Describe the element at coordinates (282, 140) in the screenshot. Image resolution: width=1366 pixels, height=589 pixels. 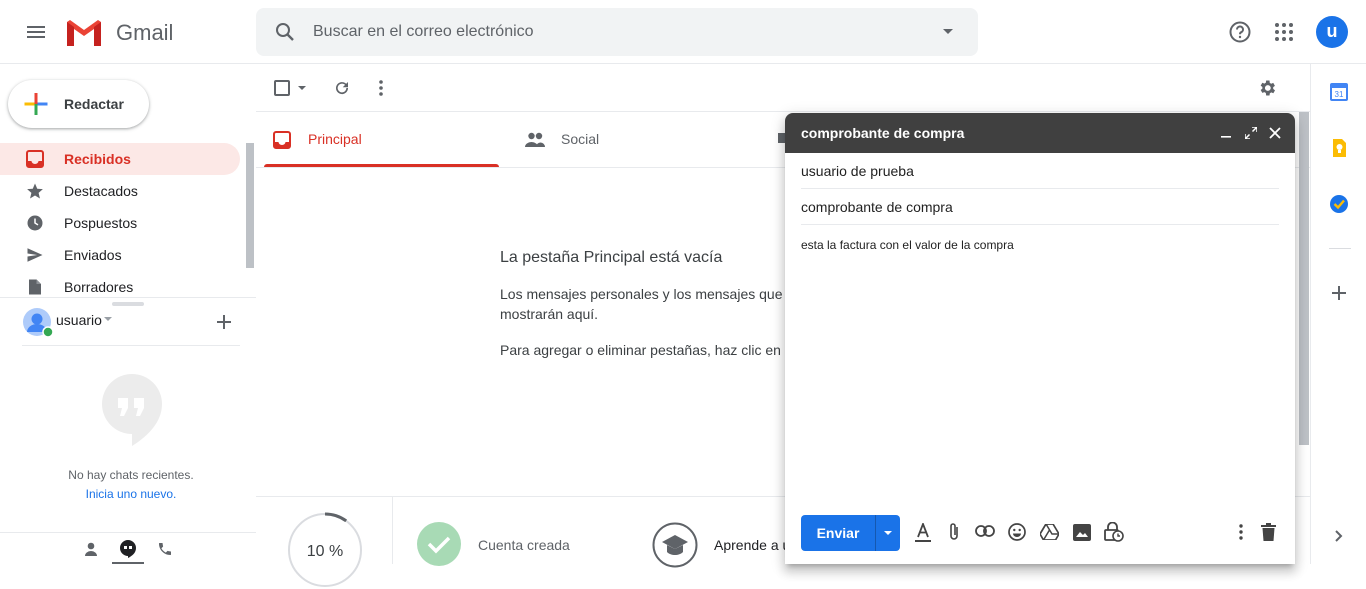
I see `inbox-tab-icon` at that location.